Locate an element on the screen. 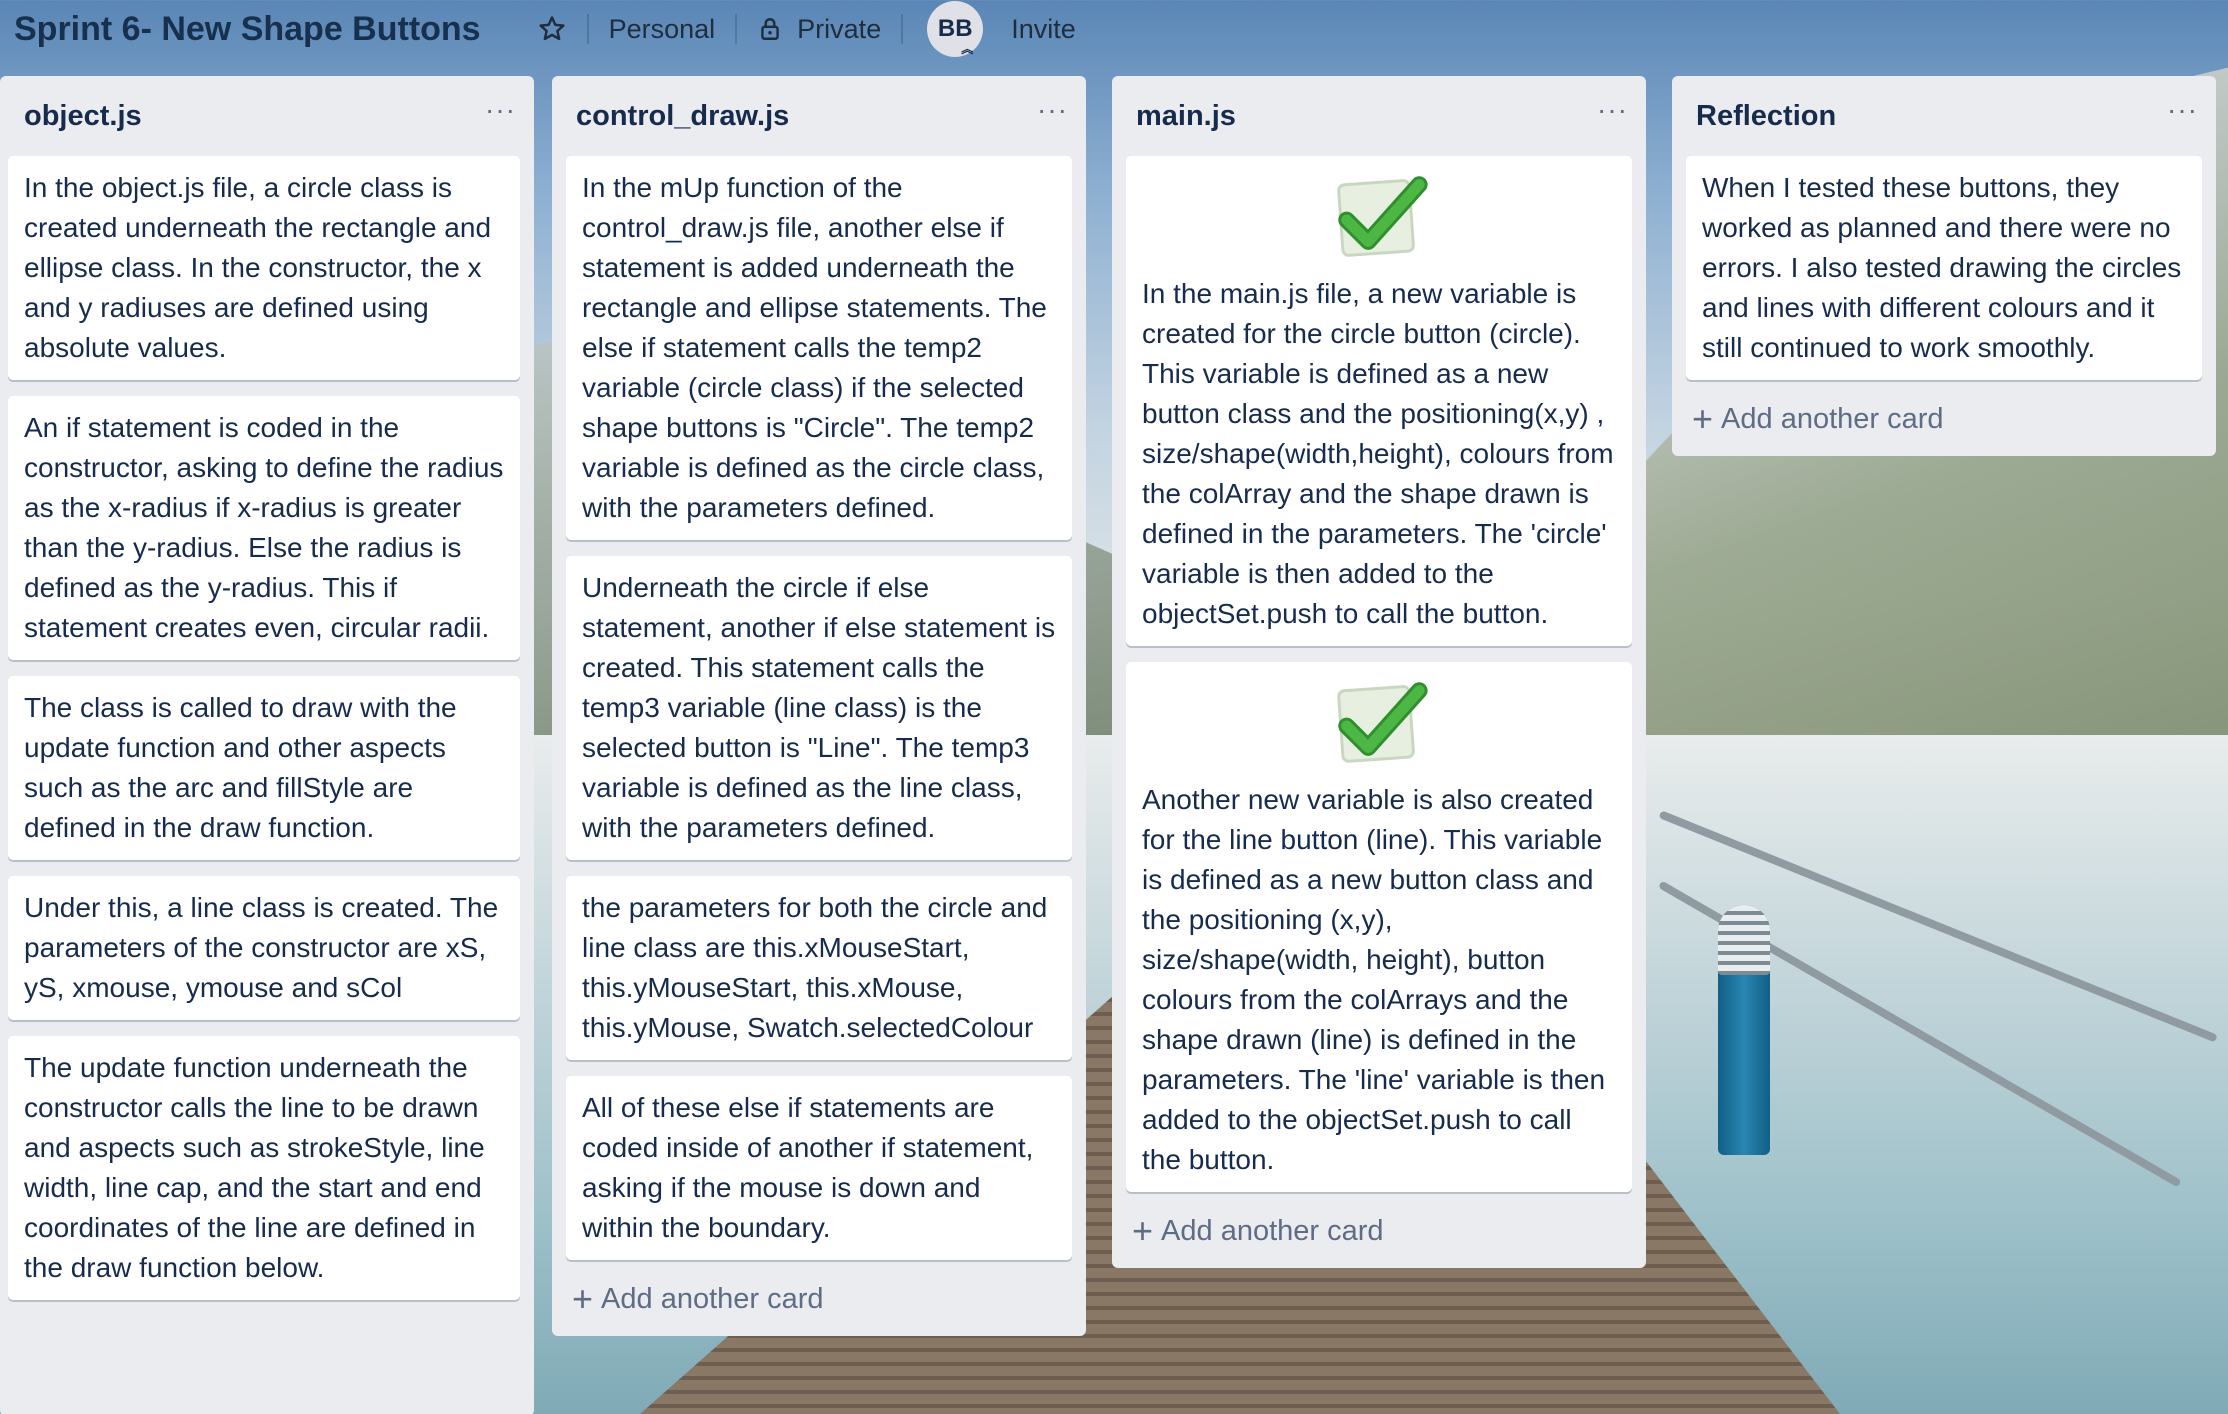  privacy-button: Private is located at coordinates (819, 29).